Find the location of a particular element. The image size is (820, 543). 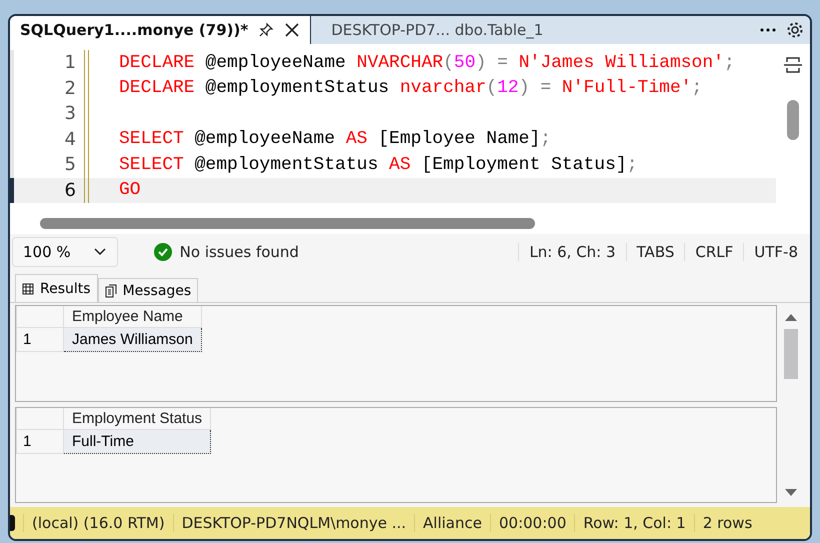

code-line: GO is located at coordinates (130, 190).